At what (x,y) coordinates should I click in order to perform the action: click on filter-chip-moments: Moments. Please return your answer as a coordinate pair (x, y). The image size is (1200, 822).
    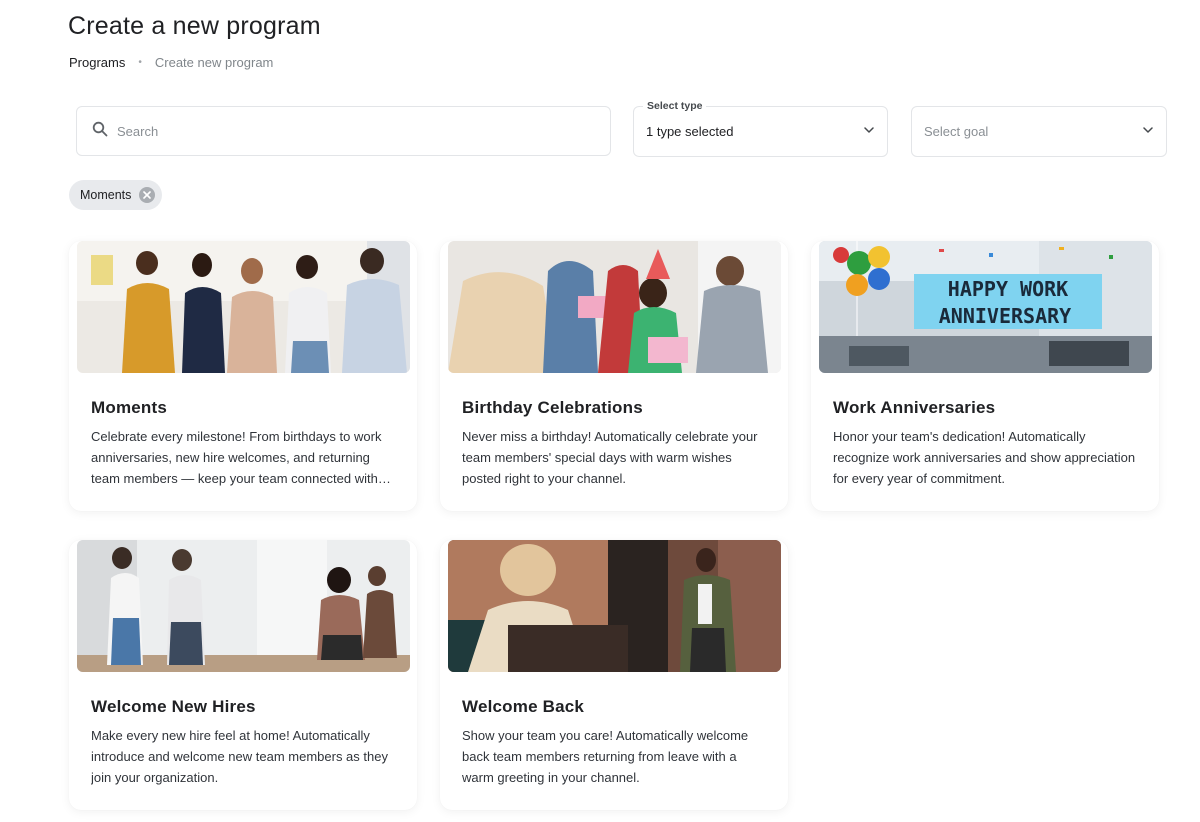
    Looking at the image, I should click on (116, 195).